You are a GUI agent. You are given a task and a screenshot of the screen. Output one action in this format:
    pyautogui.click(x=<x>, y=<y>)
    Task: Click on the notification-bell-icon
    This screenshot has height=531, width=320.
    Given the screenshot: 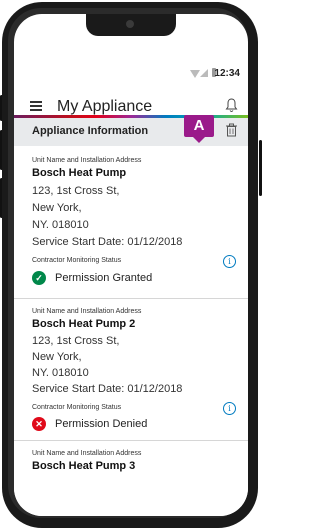 What is the action you would take?
    pyautogui.click(x=231, y=107)
    